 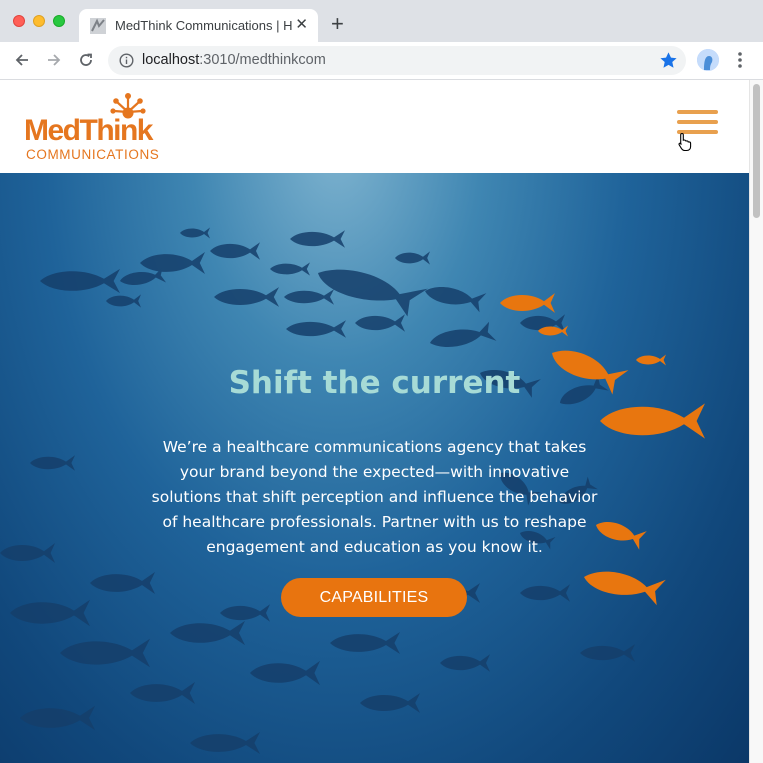 I want to click on logo-name: MedThink, so click(x=89, y=130).